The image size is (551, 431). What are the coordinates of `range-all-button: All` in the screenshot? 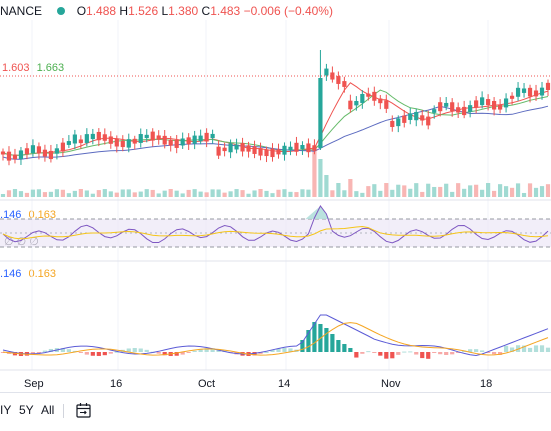 It's located at (47, 410).